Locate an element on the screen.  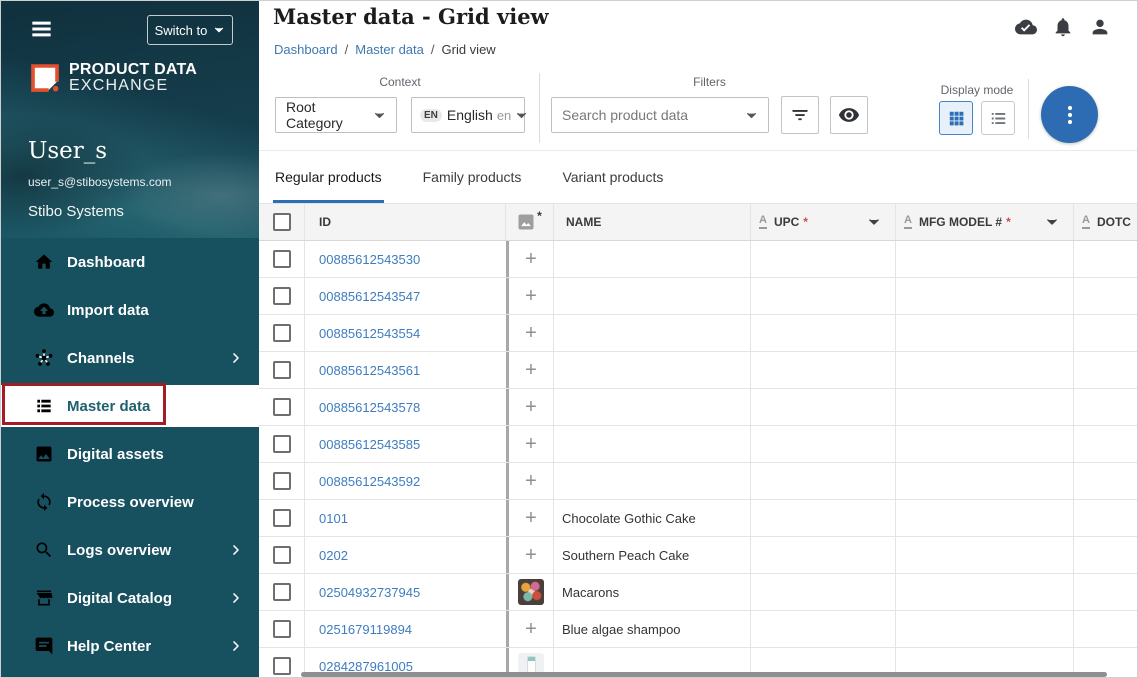
breadcrumb-dashboard: Dashboard is located at coordinates (306, 49).